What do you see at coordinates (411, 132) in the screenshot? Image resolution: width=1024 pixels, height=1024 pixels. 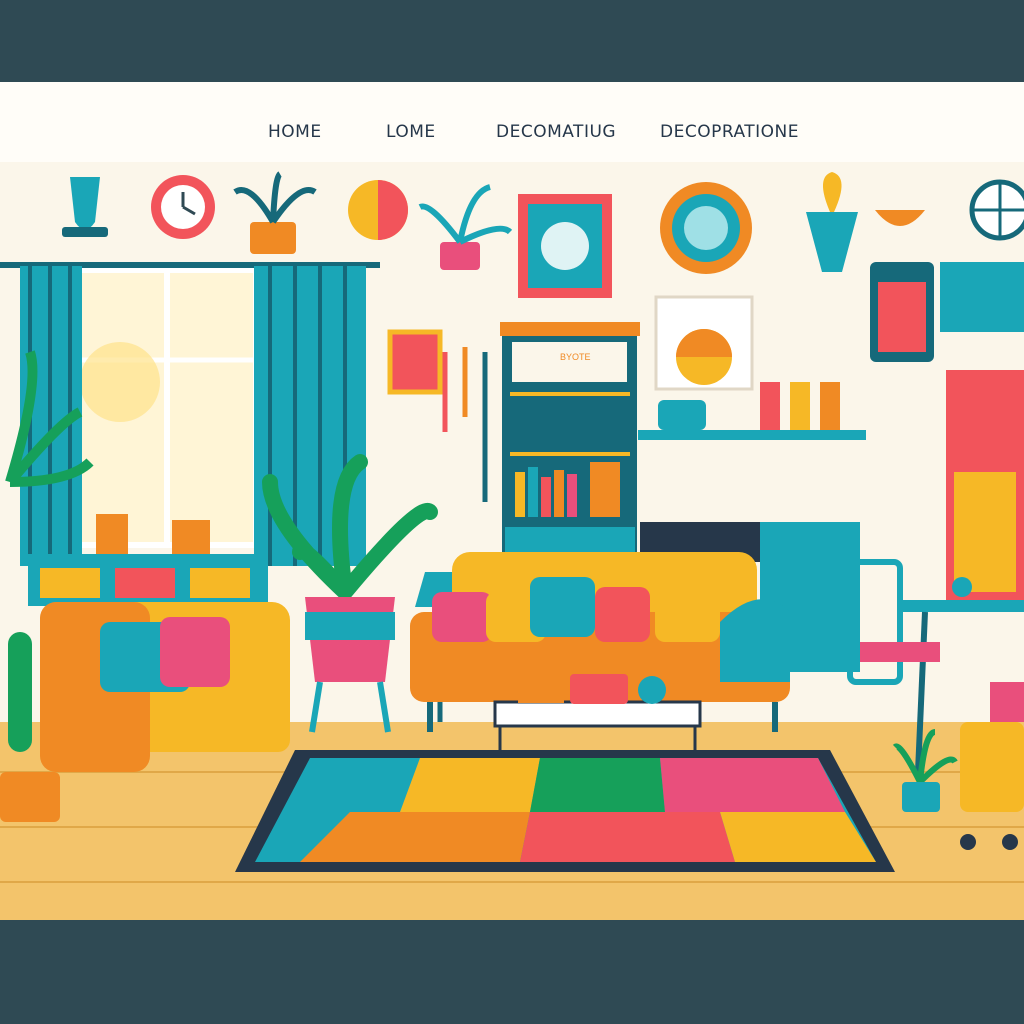 I see `nav-link-lome: LOME` at bounding box center [411, 132].